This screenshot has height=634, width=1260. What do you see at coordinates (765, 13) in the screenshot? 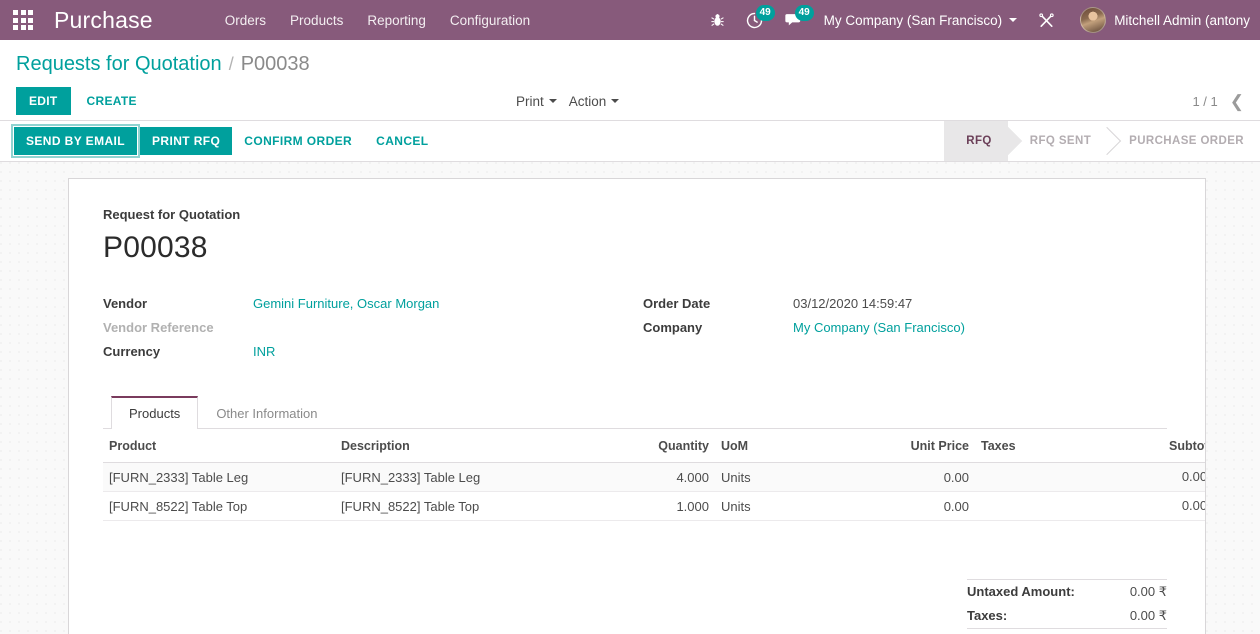
I see `activities-count-badge: 49` at bounding box center [765, 13].